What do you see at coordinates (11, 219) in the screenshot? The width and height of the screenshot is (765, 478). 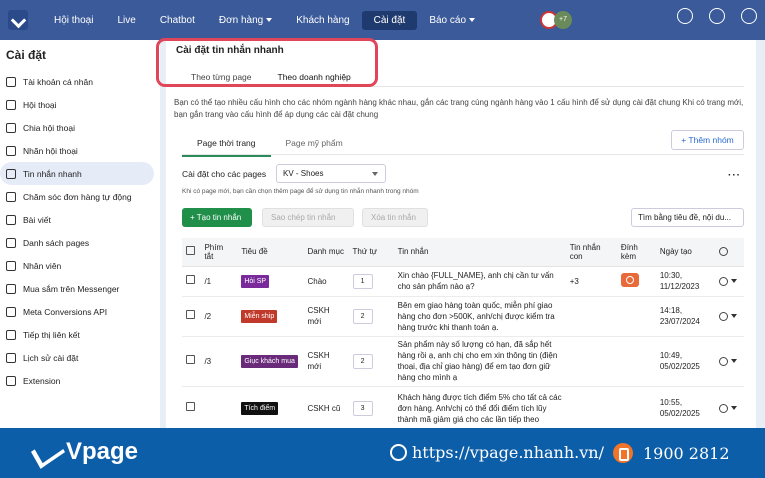 I see `post-icon` at bounding box center [11, 219].